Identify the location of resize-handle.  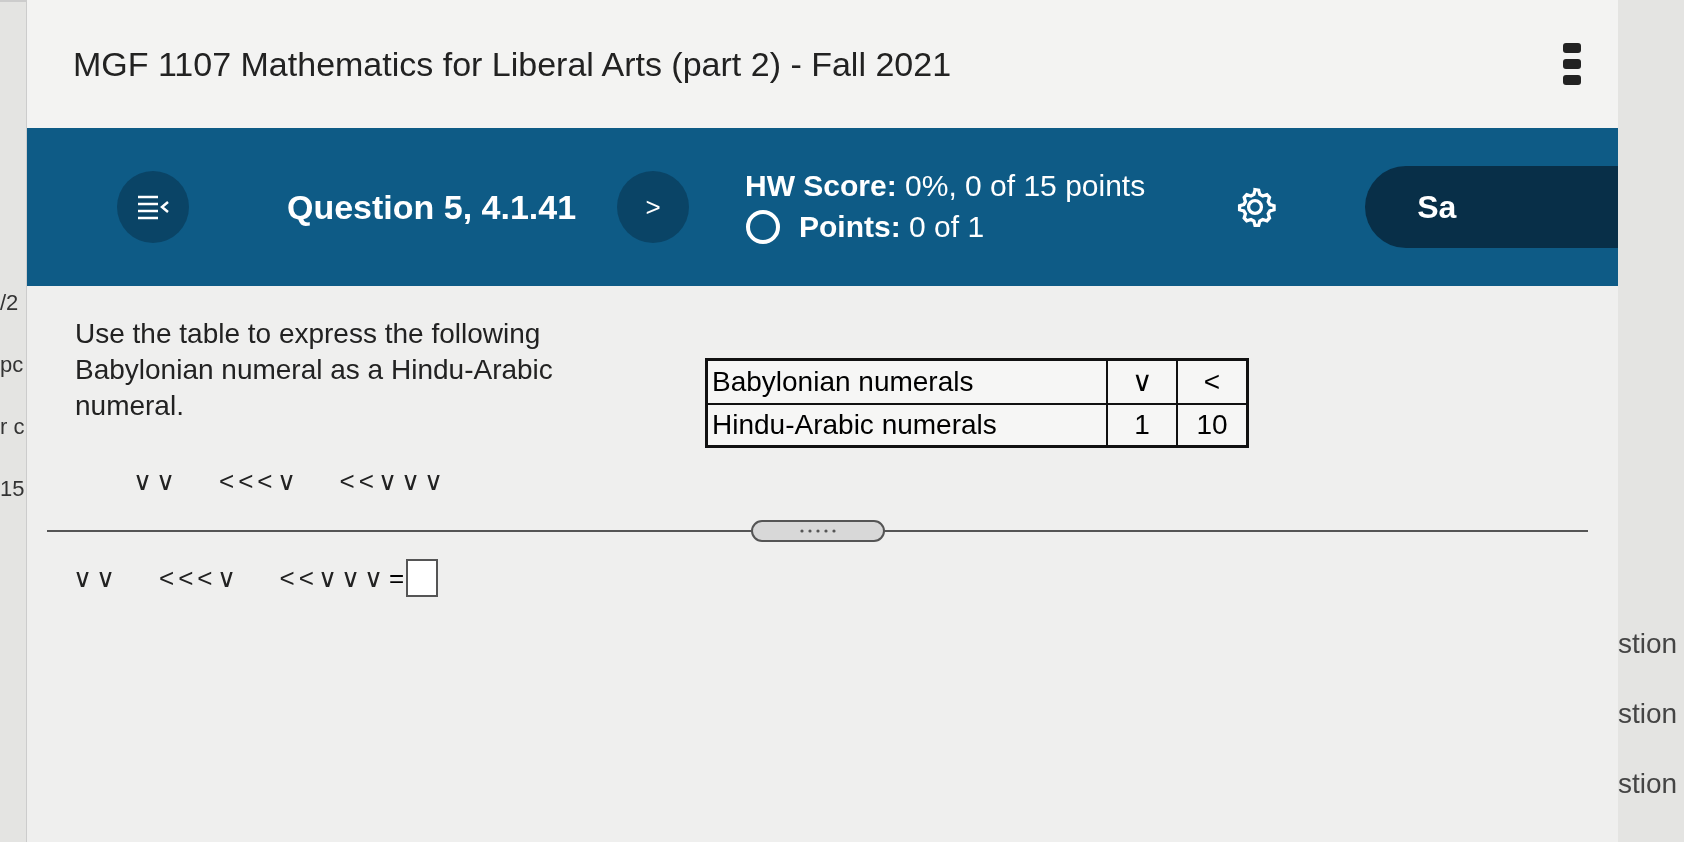
(817, 531).